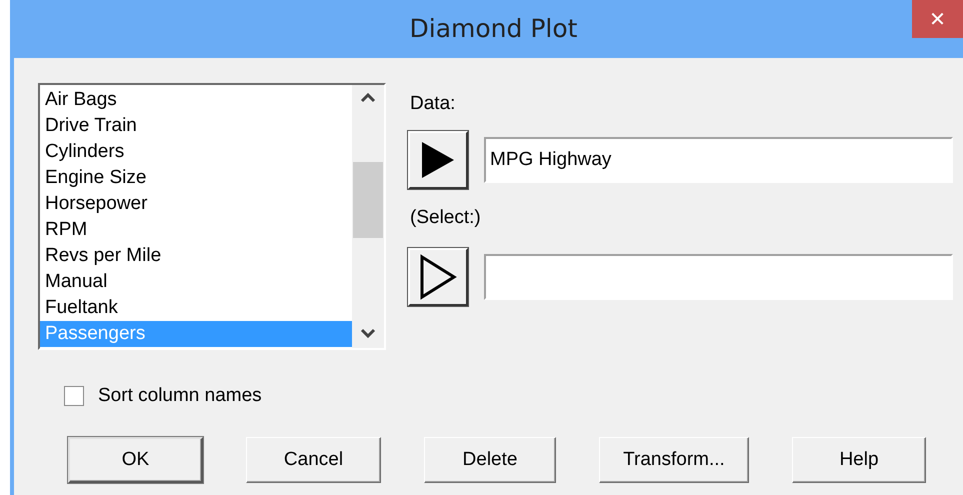  I want to click on dialog-button: Delete, so click(490, 460).